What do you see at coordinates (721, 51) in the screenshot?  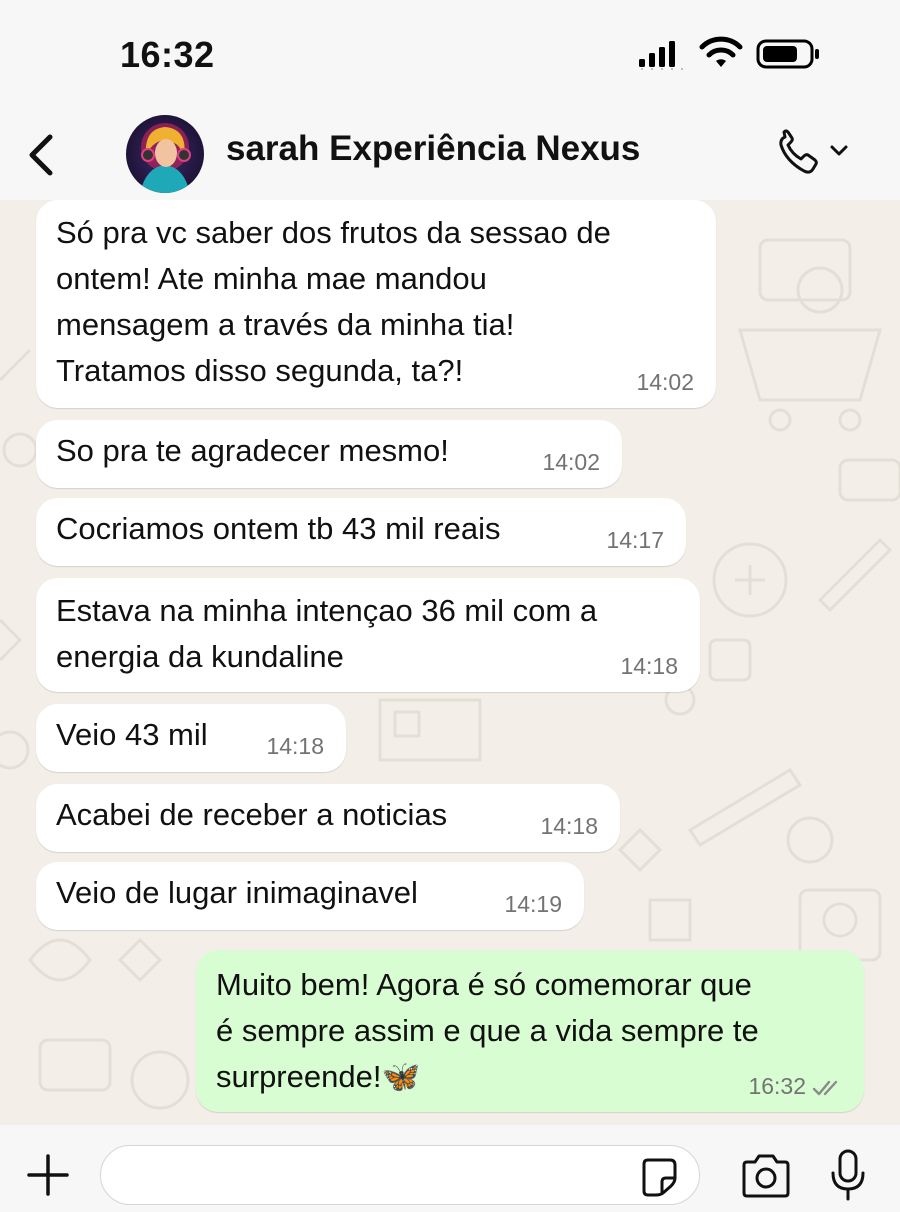 I see `wifi-icon` at bounding box center [721, 51].